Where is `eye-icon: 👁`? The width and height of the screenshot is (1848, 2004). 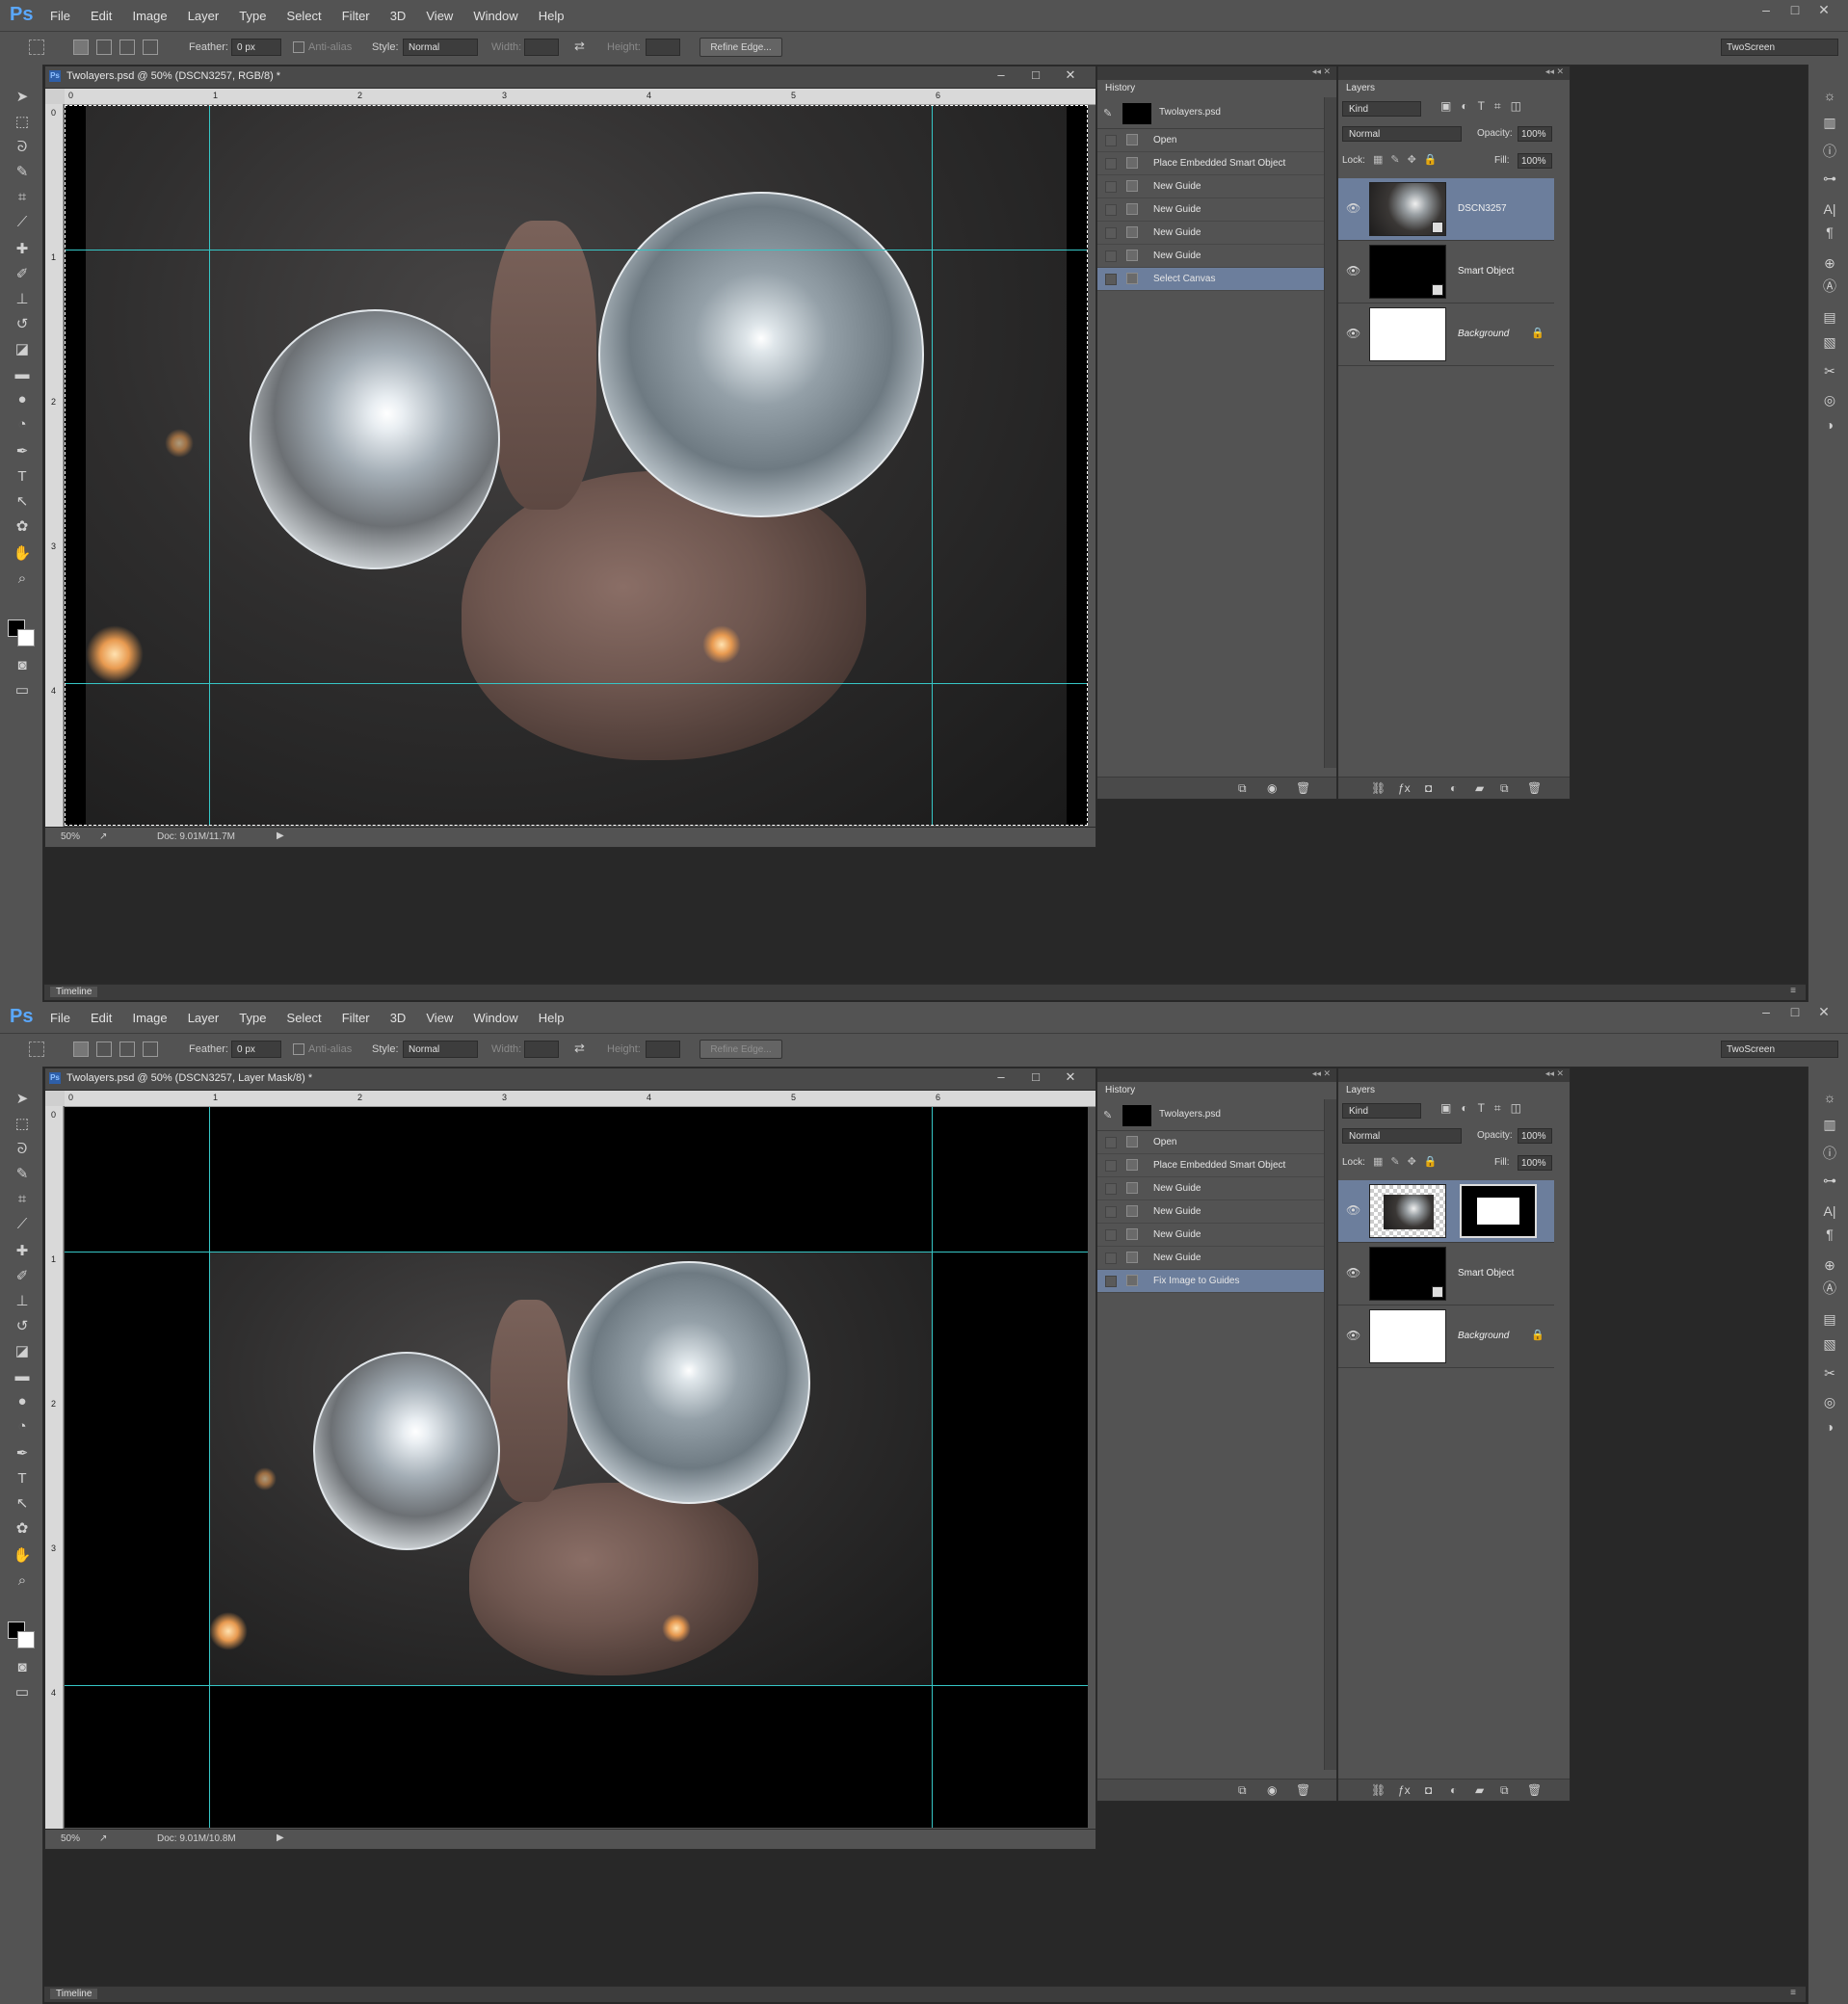 eye-icon: 👁 is located at coordinates (1353, 333).